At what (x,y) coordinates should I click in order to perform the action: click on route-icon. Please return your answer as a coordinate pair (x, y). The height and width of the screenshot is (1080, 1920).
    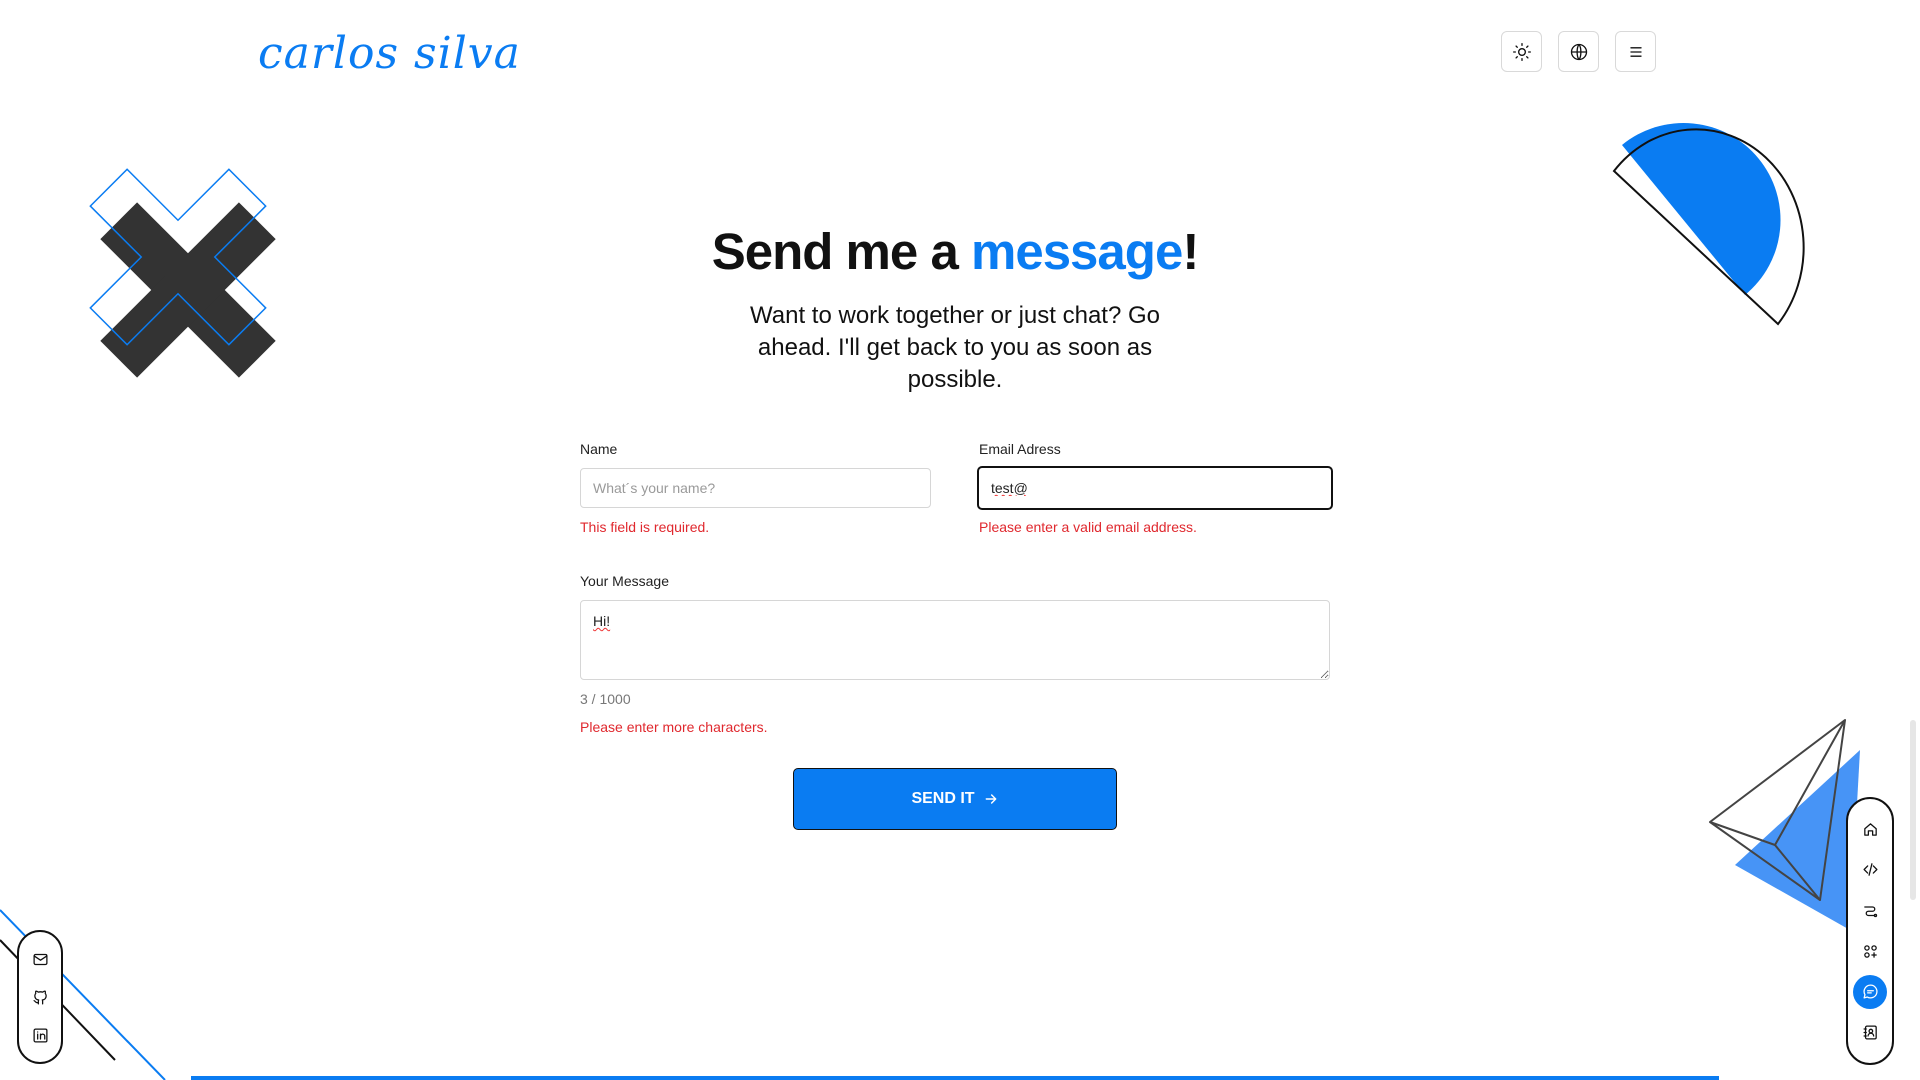
    Looking at the image, I should click on (1870, 912).